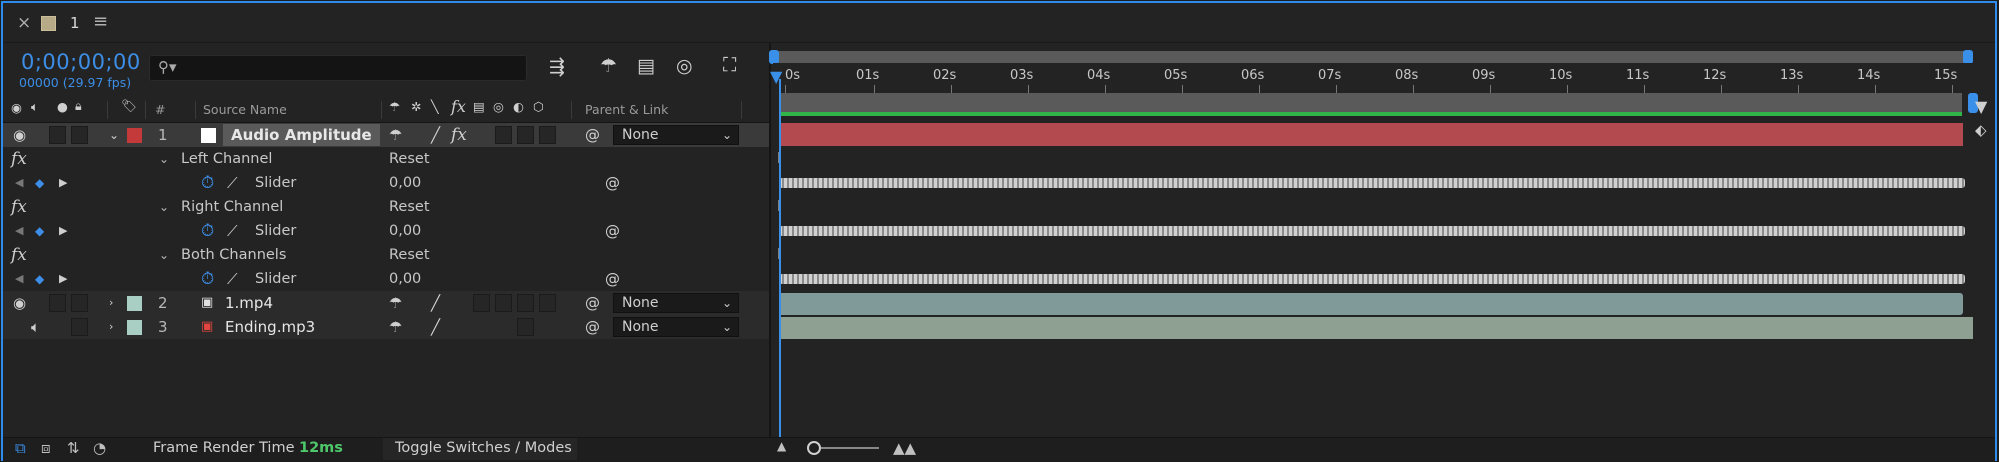 Image resolution: width=1999 pixels, height=462 pixels. Describe the element at coordinates (81, 62) in the screenshot. I see `current-time-display: 0;00;00;00` at that location.